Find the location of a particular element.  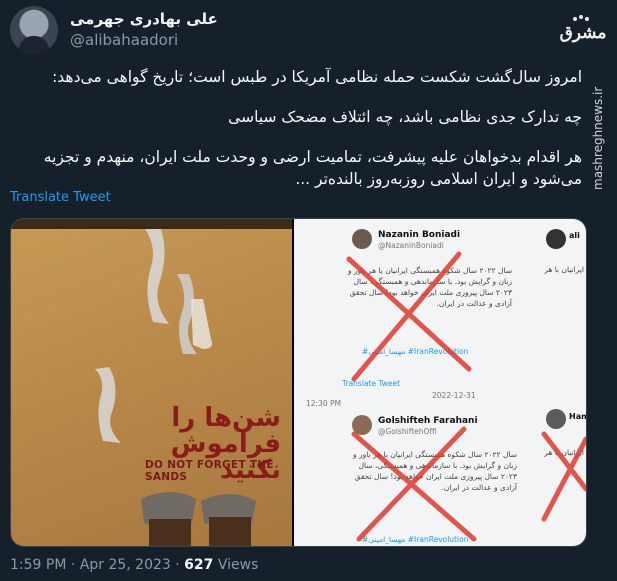

svg-text: مشرق is located at coordinates (583, 33).